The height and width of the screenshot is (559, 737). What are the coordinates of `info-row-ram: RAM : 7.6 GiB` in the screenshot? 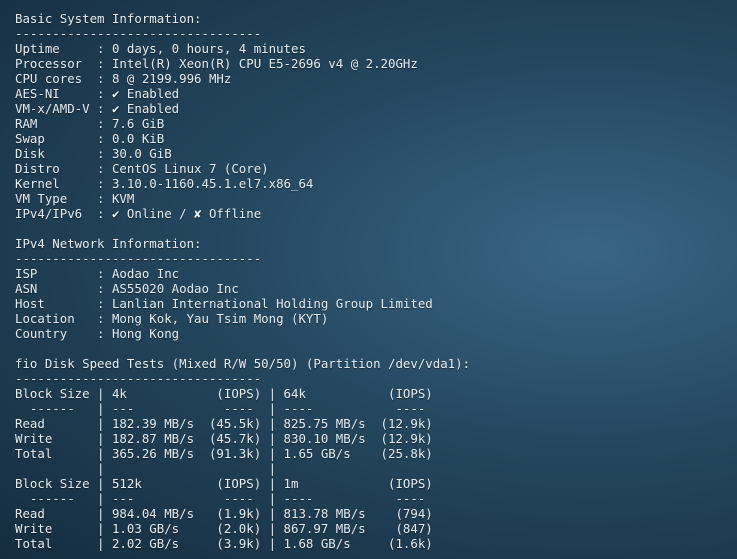 It's located at (90, 123).